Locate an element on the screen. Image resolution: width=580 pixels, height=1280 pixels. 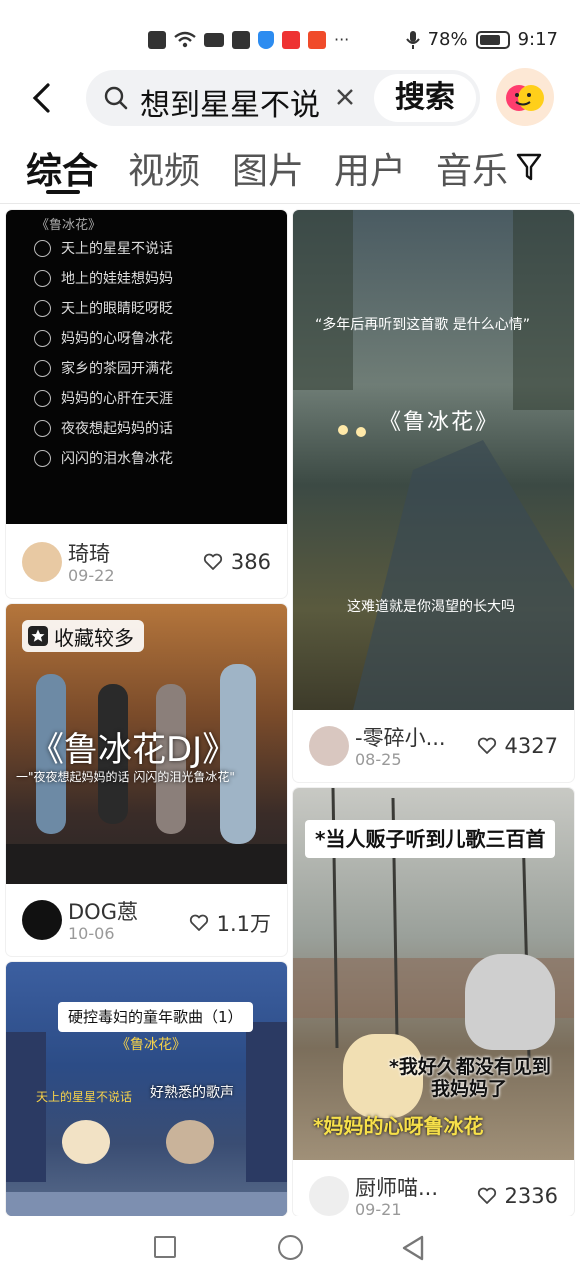
like-button: 386 is located at coordinates (237, 562).